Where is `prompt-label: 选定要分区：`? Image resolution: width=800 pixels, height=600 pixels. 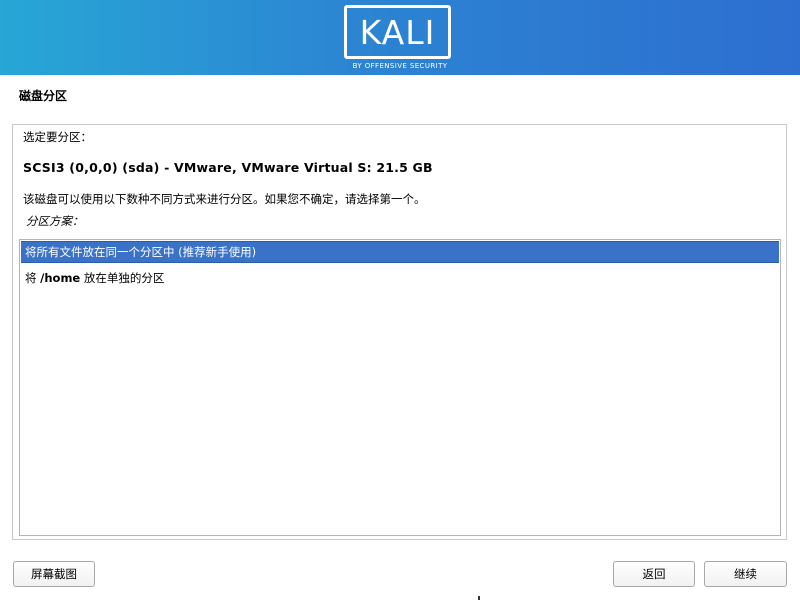 prompt-label: 选定要分区： is located at coordinates (57, 137).